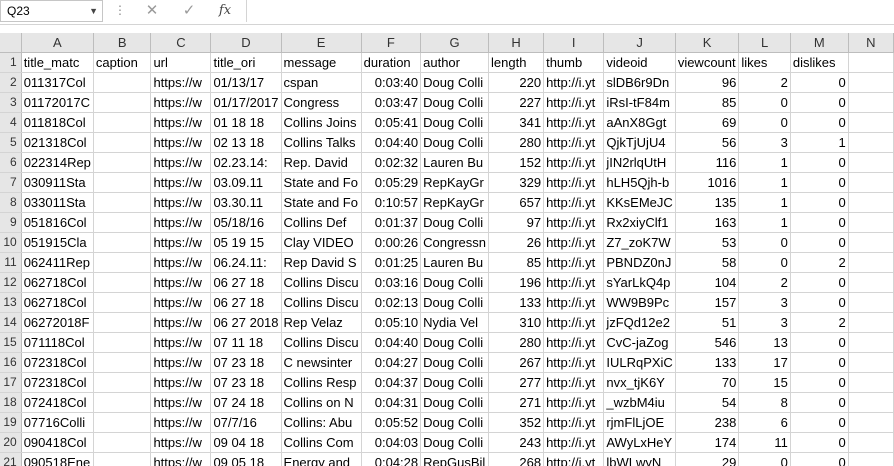  I want to click on cell: 06 27 2018, so click(246, 322).